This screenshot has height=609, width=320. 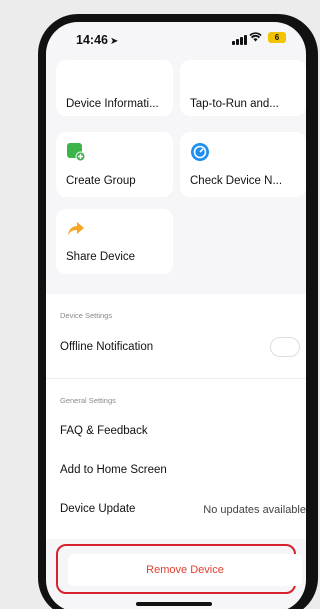 What do you see at coordinates (104, 431) in the screenshot?
I see `faq-feedback-item: FAQ & Feedback` at bounding box center [104, 431].